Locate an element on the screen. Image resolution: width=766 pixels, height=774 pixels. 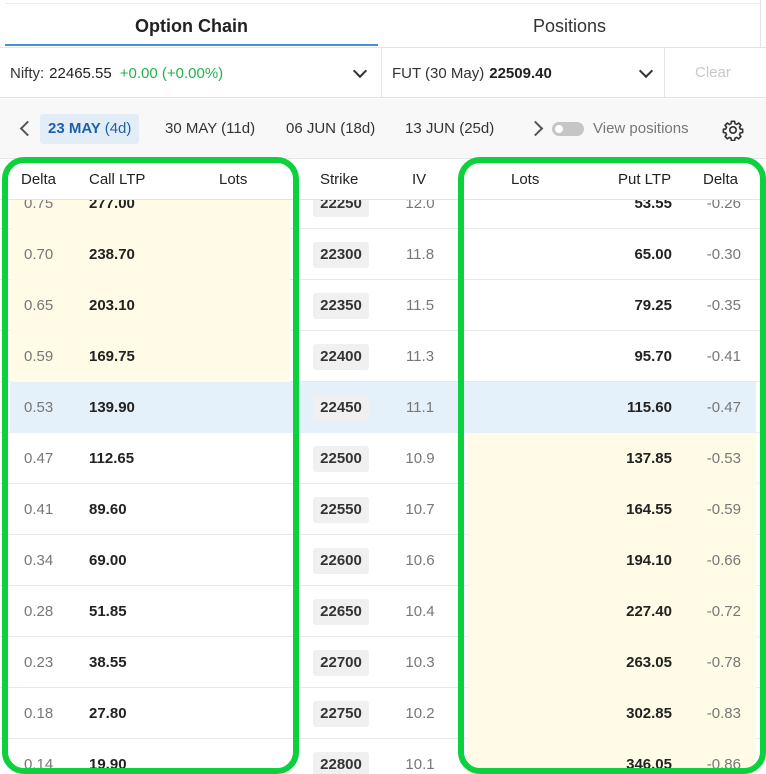
call-delta-cell: 0.47 is located at coordinates (39, 458).